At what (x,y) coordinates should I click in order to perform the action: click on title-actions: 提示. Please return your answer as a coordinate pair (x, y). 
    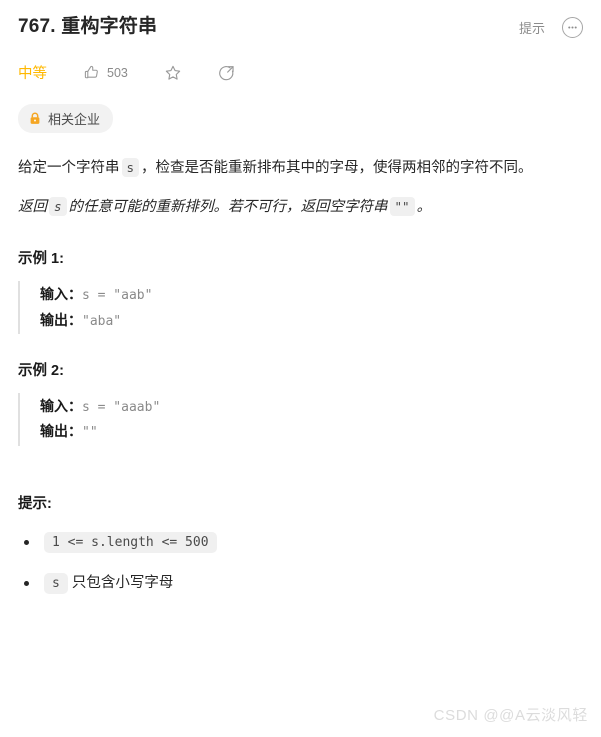
    Looking at the image, I should click on (551, 25).